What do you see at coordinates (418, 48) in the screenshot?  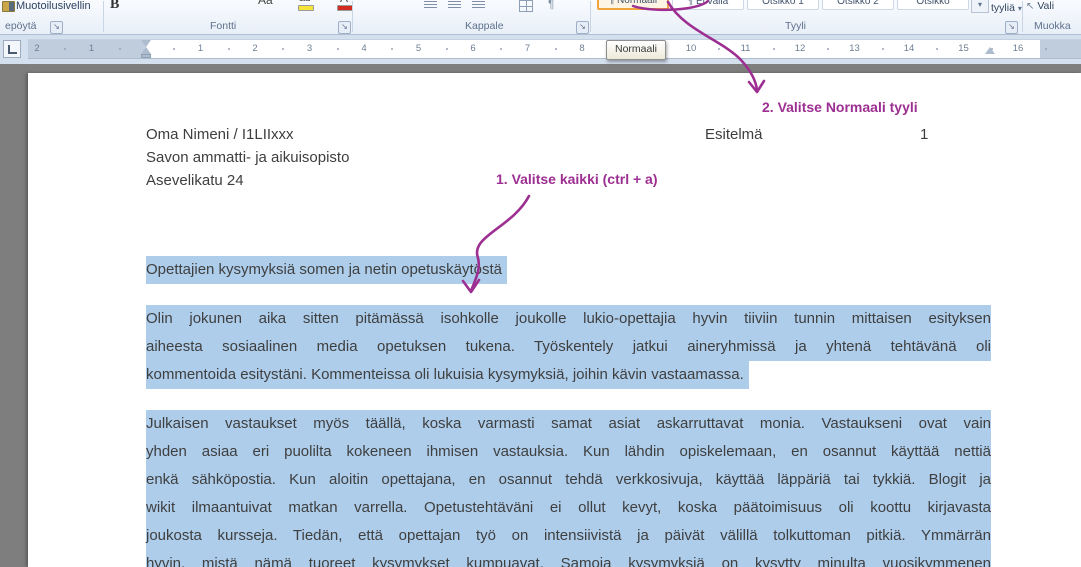 I see `ruler-number: 5` at bounding box center [418, 48].